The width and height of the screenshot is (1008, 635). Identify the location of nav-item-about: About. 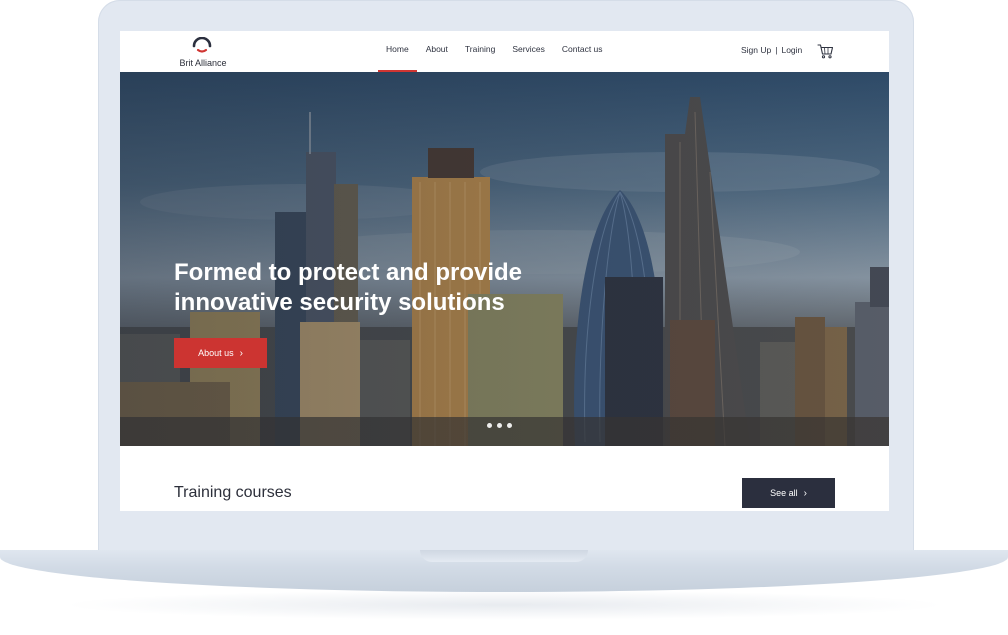
(437, 51).